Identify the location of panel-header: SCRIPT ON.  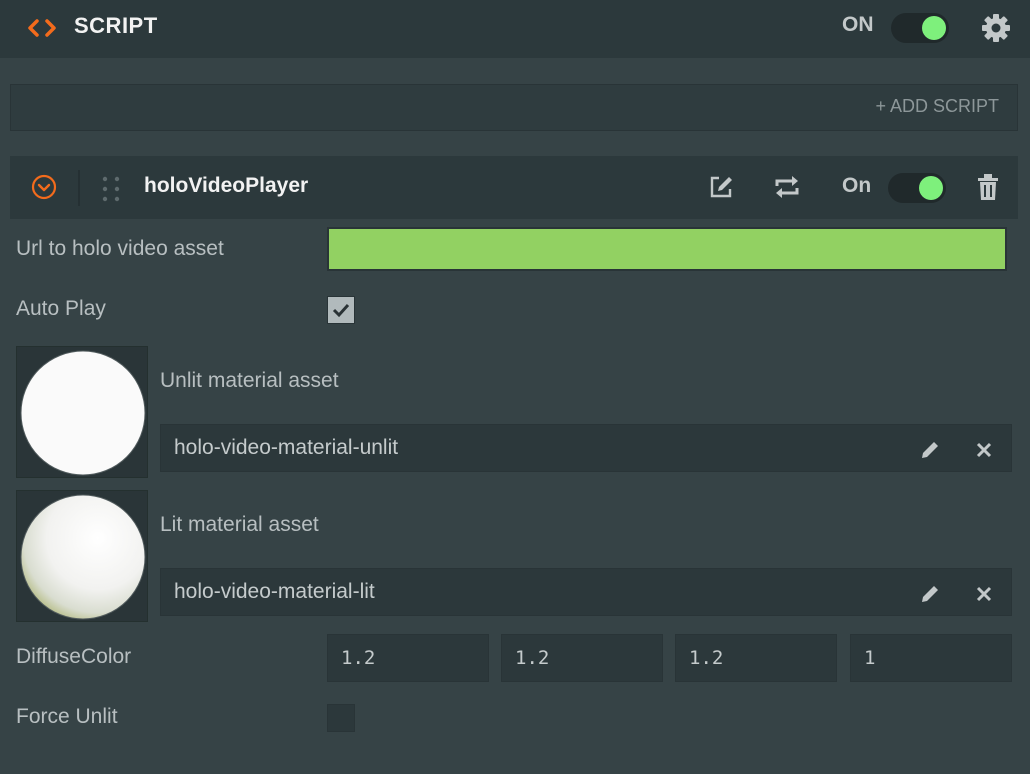
(515, 29).